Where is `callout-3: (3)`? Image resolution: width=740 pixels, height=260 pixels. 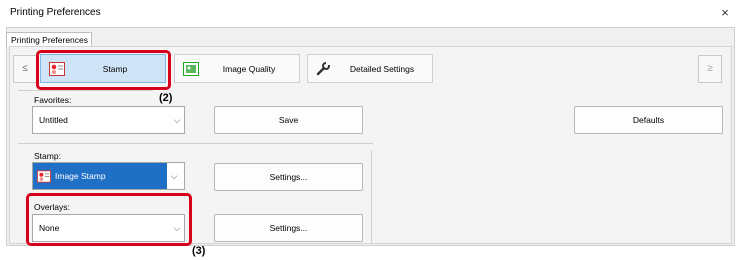 callout-3: (3) is located at coordinates (199, 251).